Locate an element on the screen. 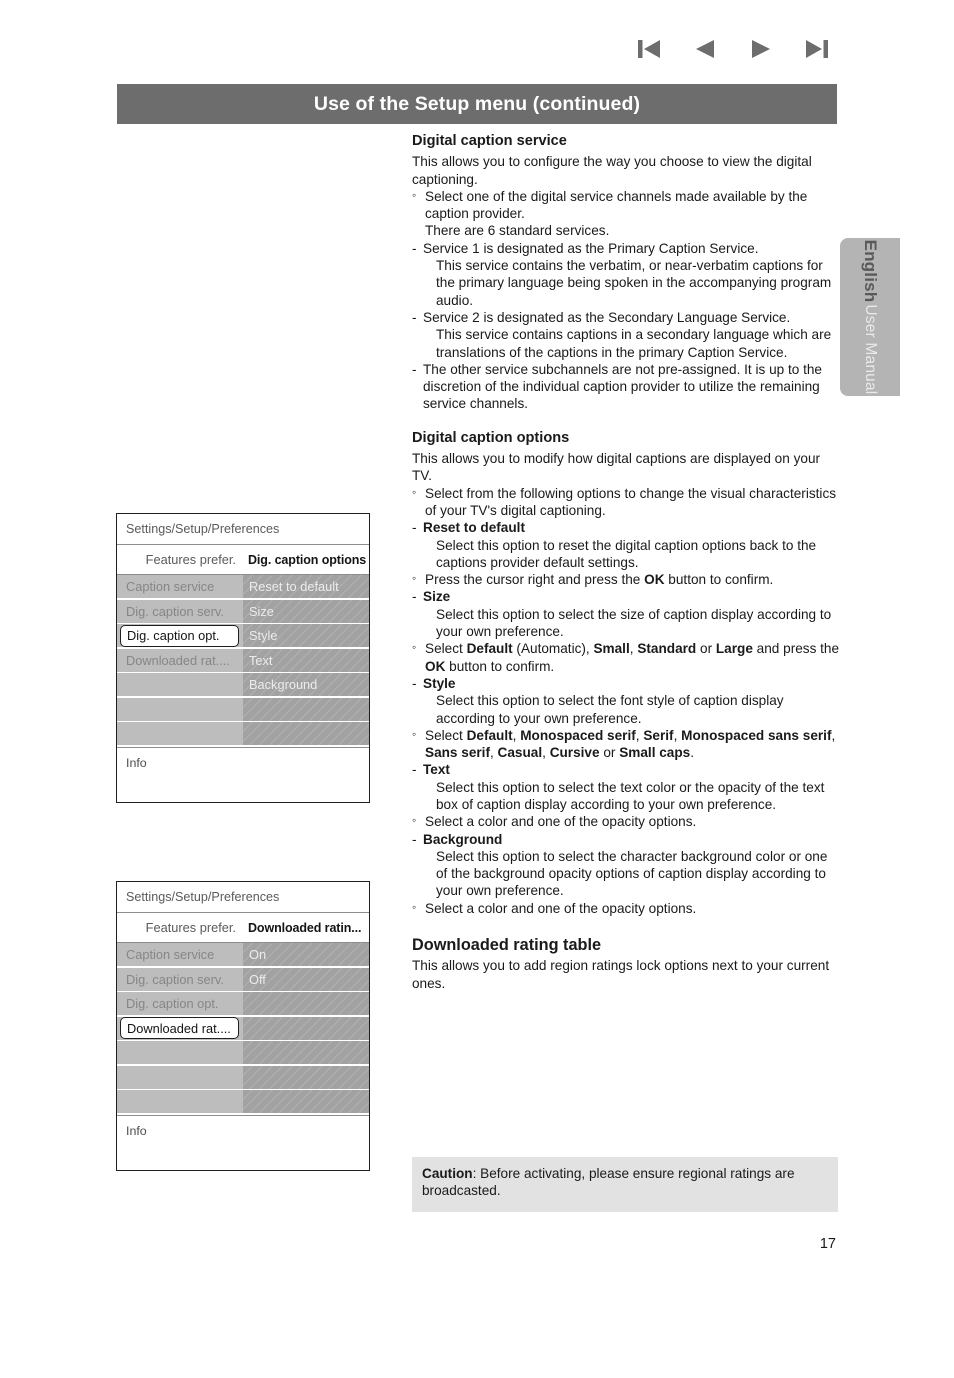 The image size is (954, 1378). menu-row: Dig. caption opt. is located at coordinates (243, 1003).